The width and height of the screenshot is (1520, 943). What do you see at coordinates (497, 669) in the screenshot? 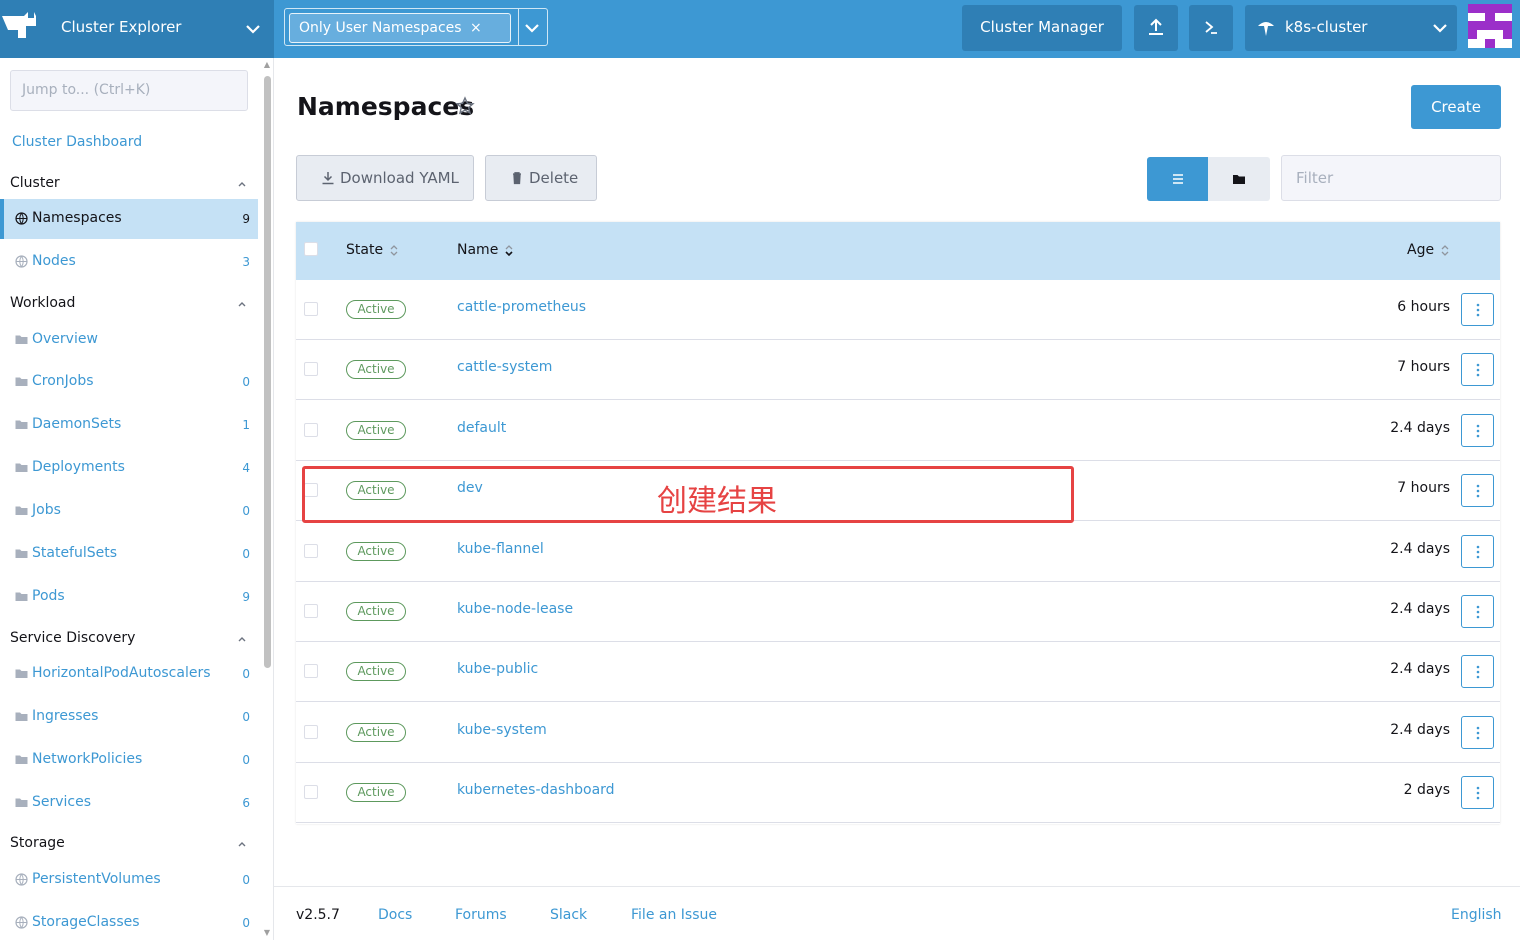
I see `namespace-name-link: kube-public` at bounding box center [497, 669].